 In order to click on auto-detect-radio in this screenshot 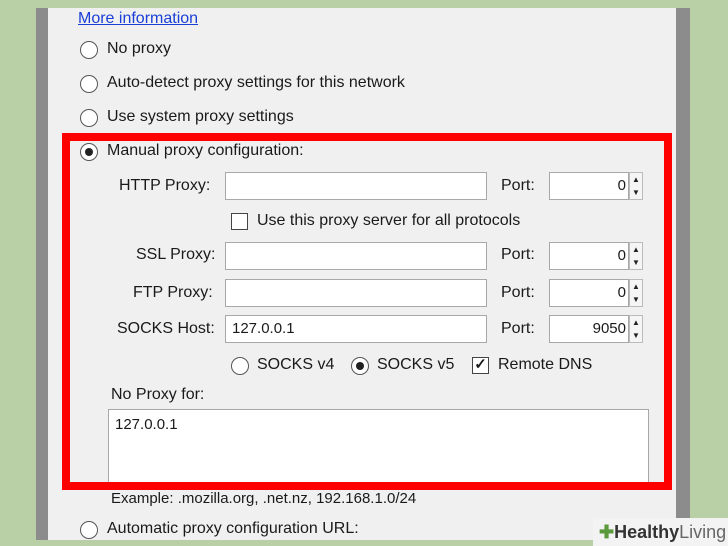, I will do `click(89, 84)`.